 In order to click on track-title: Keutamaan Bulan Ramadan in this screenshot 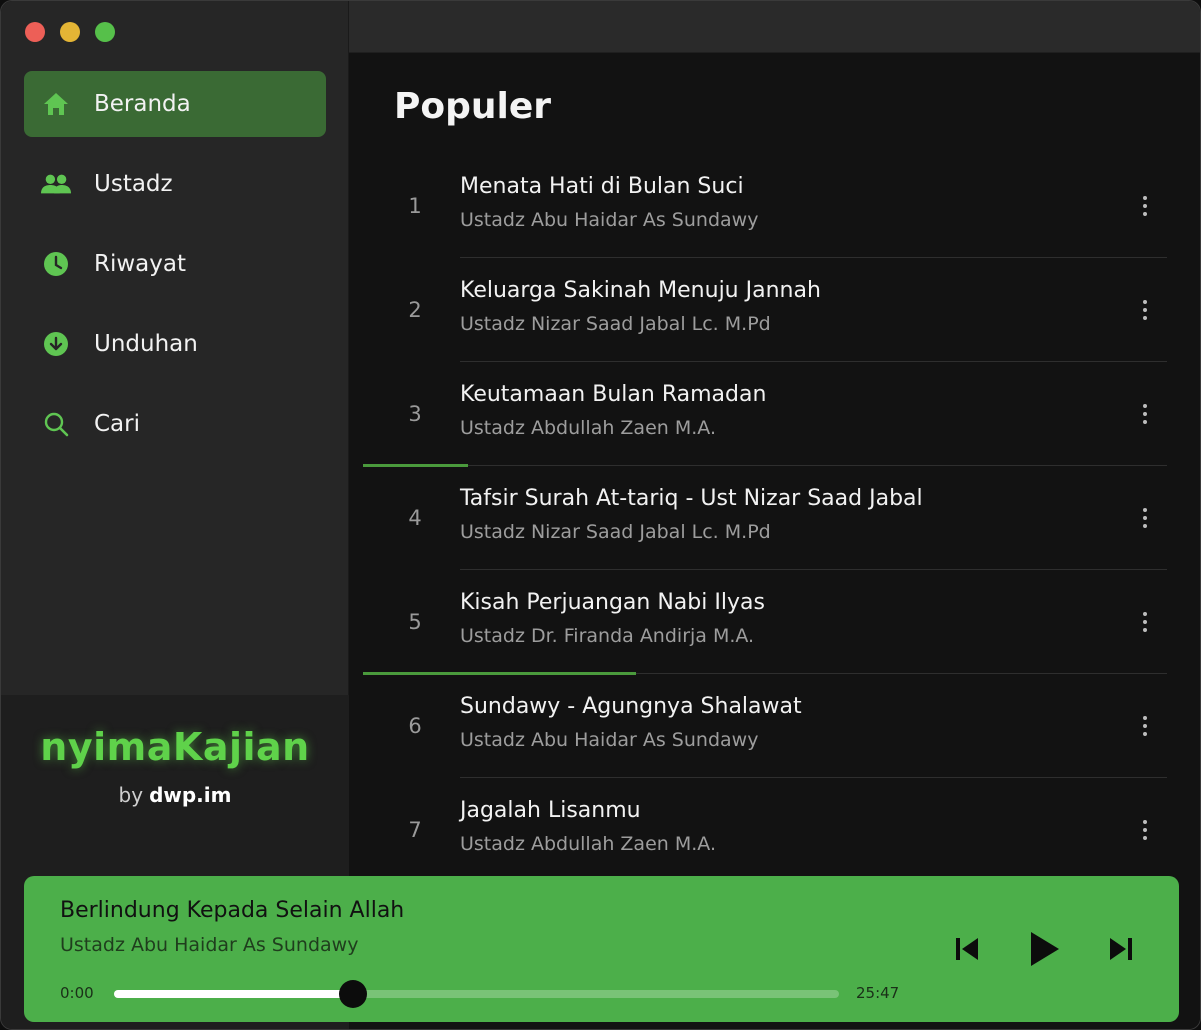, I will do `click(613, 394)`.